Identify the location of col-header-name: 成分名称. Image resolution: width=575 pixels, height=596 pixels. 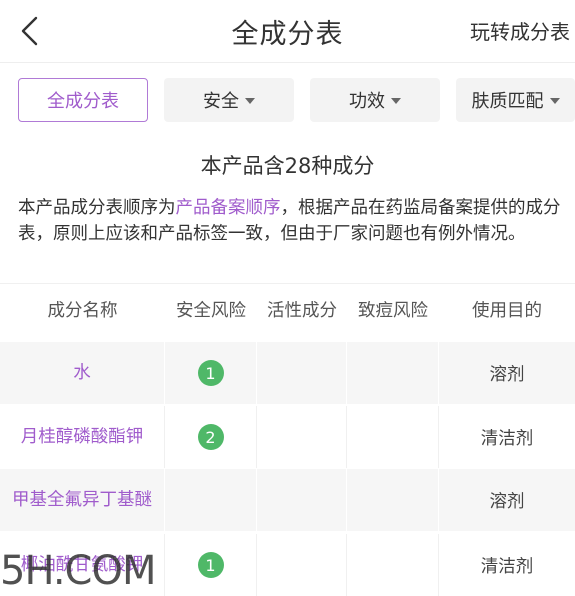
(82, 311).